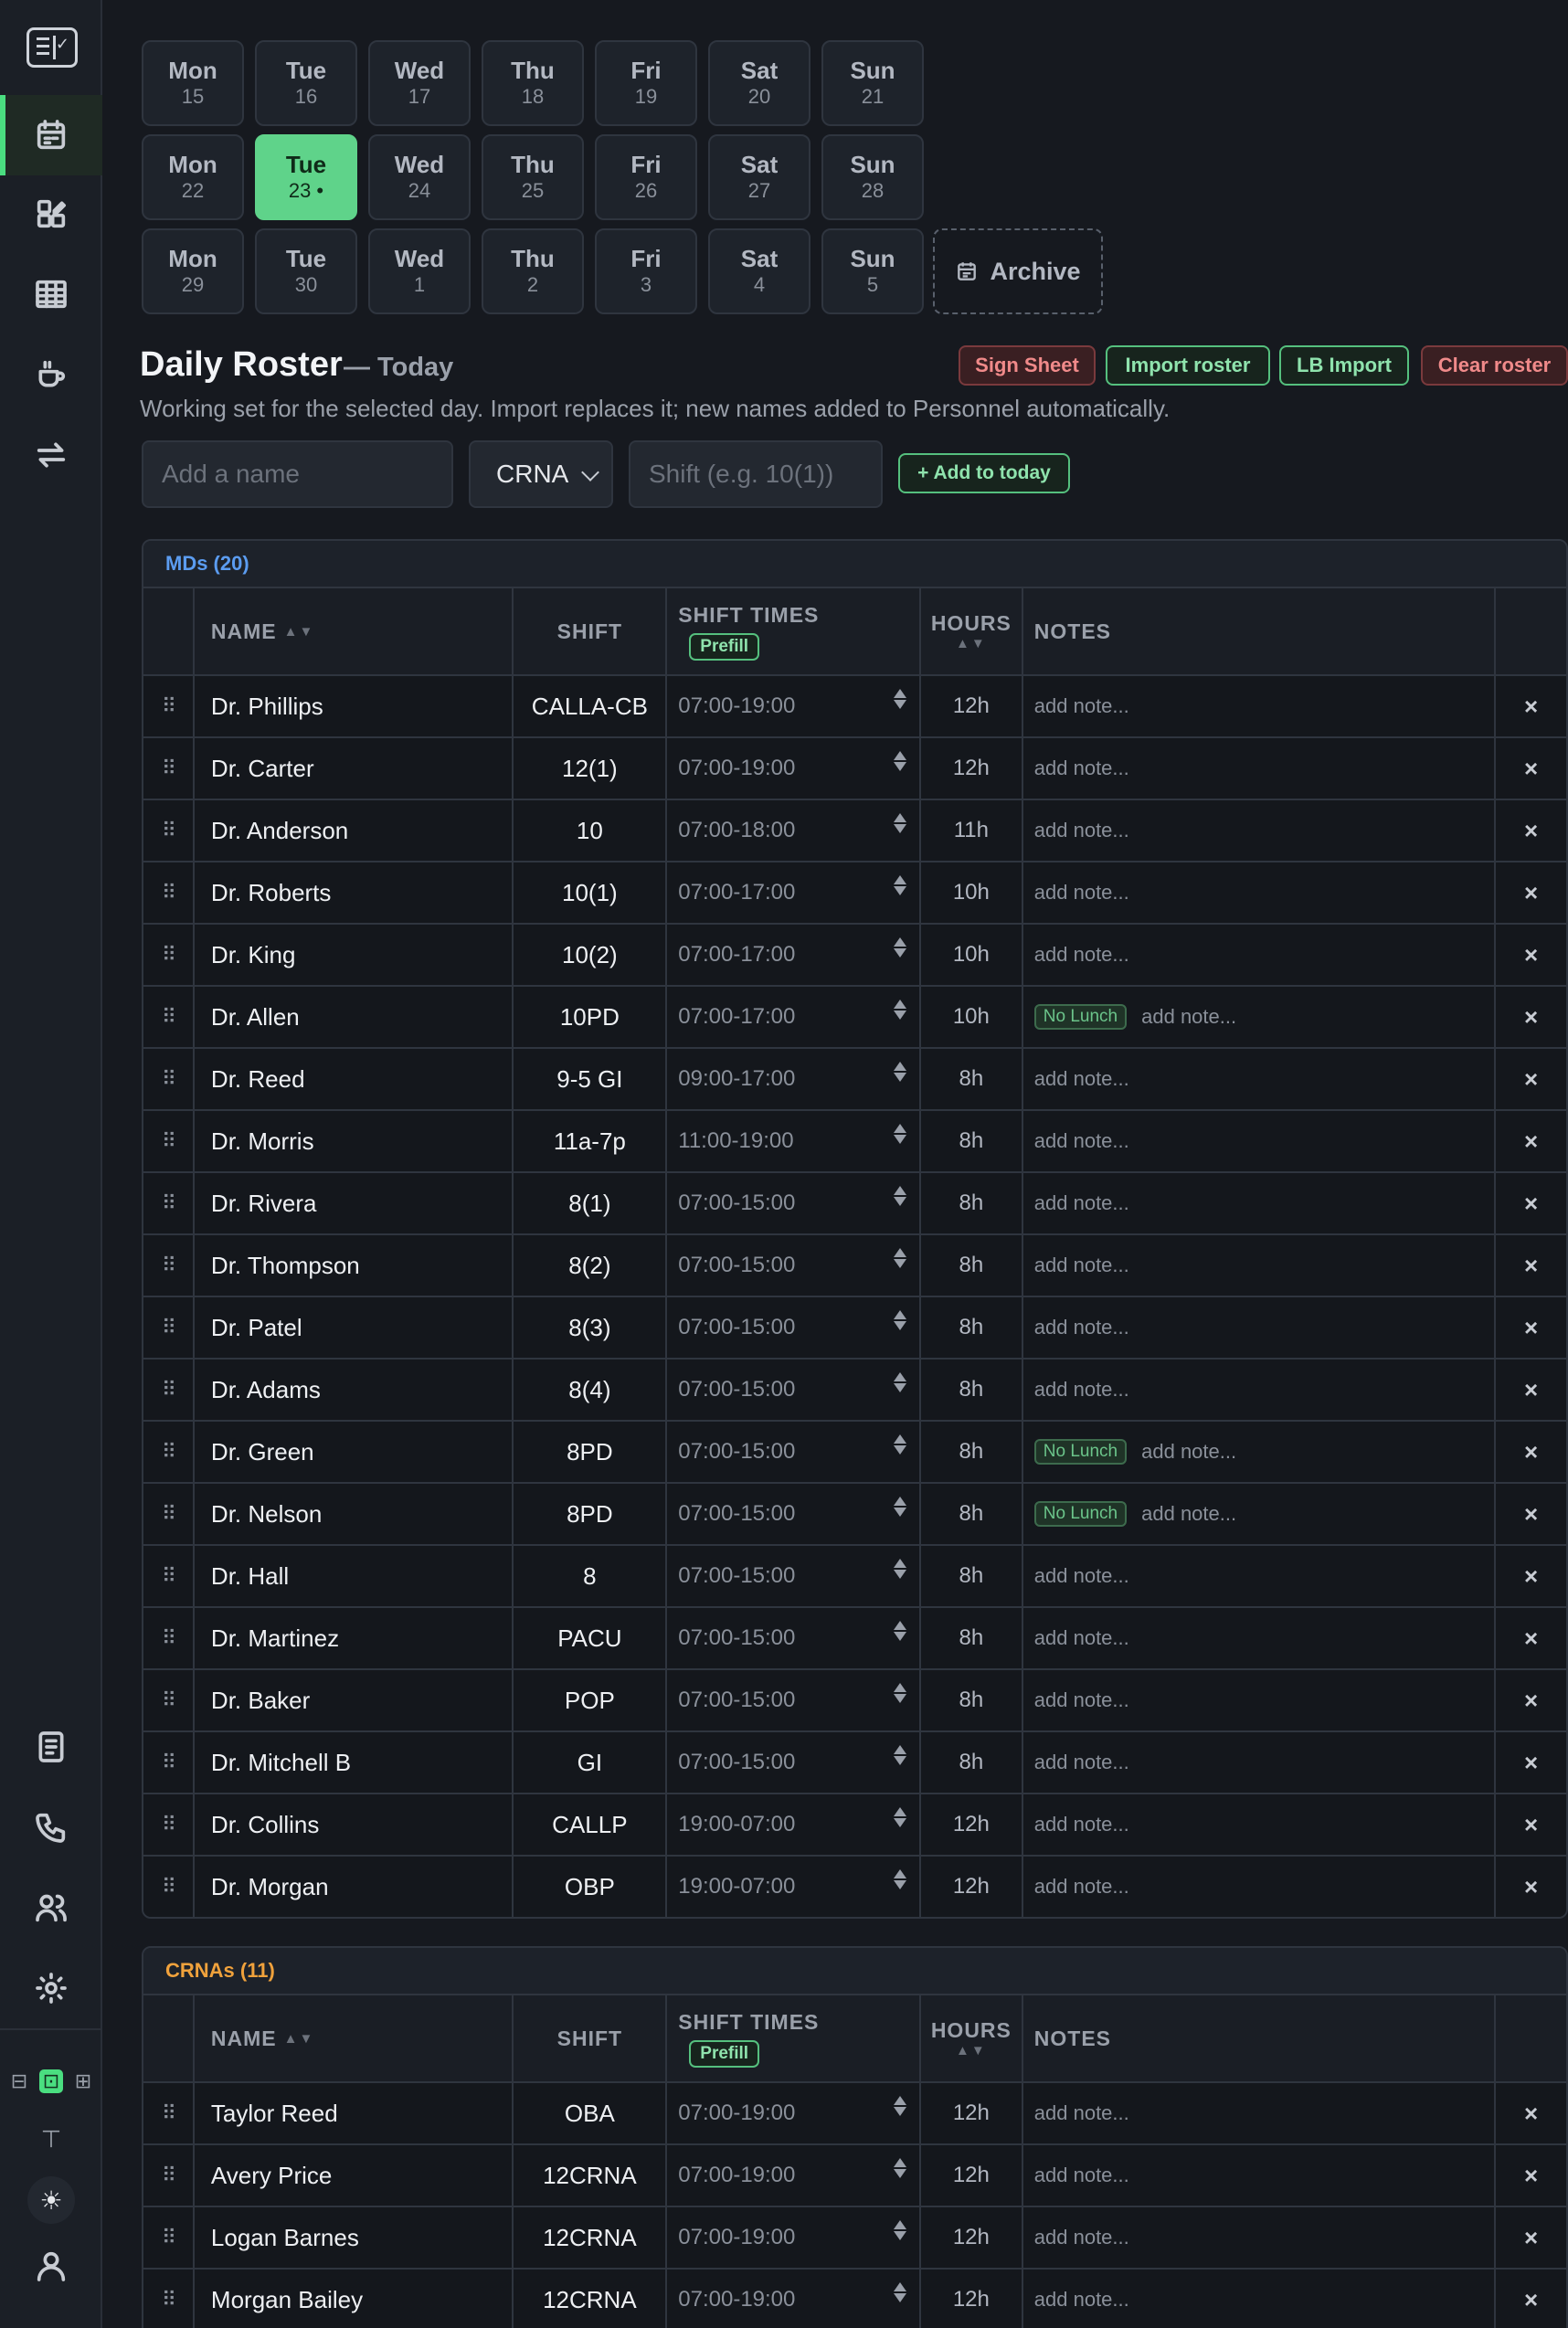  What do you see at coordinates (591, 955) in the screenshot?
I see `shift-cell: 10(2)` at bounding box center [591, 955].